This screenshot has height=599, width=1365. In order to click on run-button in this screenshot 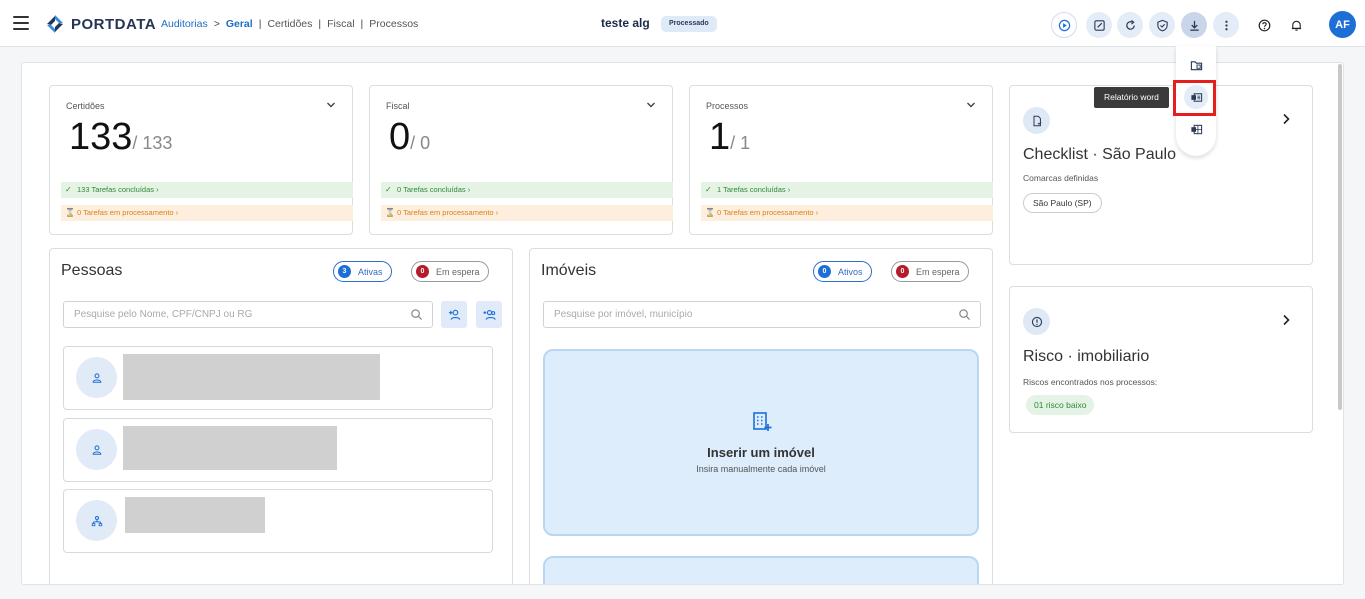, I will do `click(1064, 25)`.